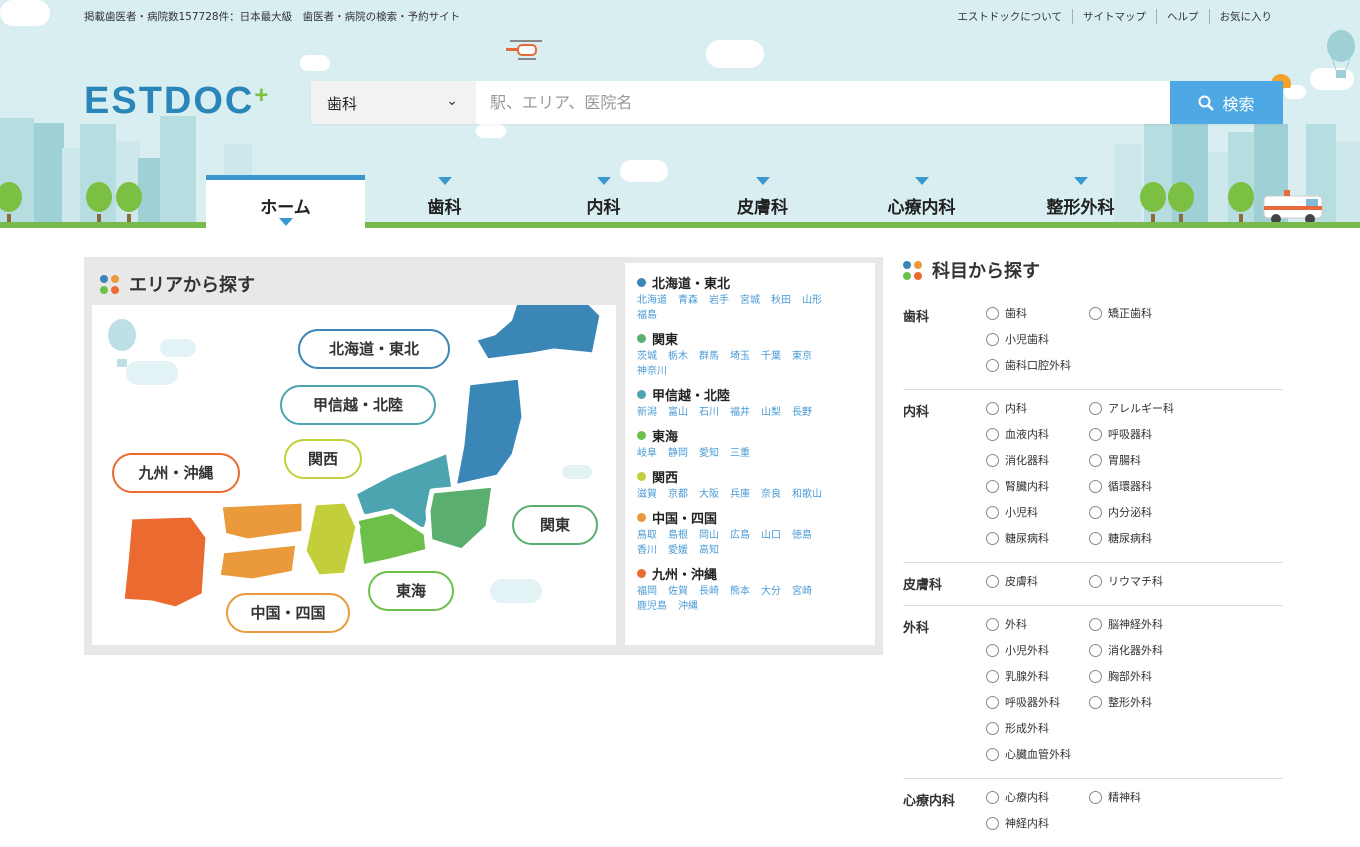  I want to click on pref-link: 長崎, so click(709, 591).